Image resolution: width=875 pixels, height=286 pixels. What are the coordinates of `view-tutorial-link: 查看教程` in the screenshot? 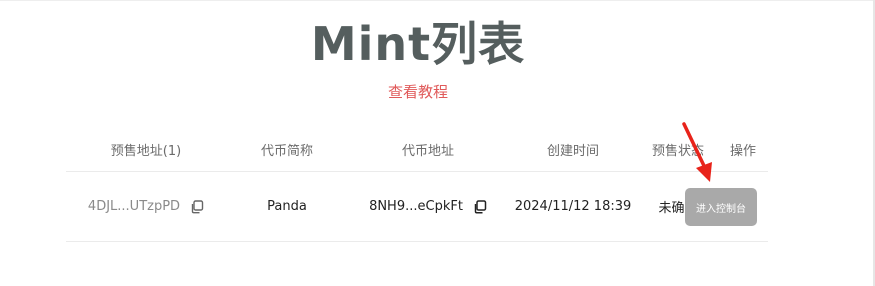 It's located at (418, 92).